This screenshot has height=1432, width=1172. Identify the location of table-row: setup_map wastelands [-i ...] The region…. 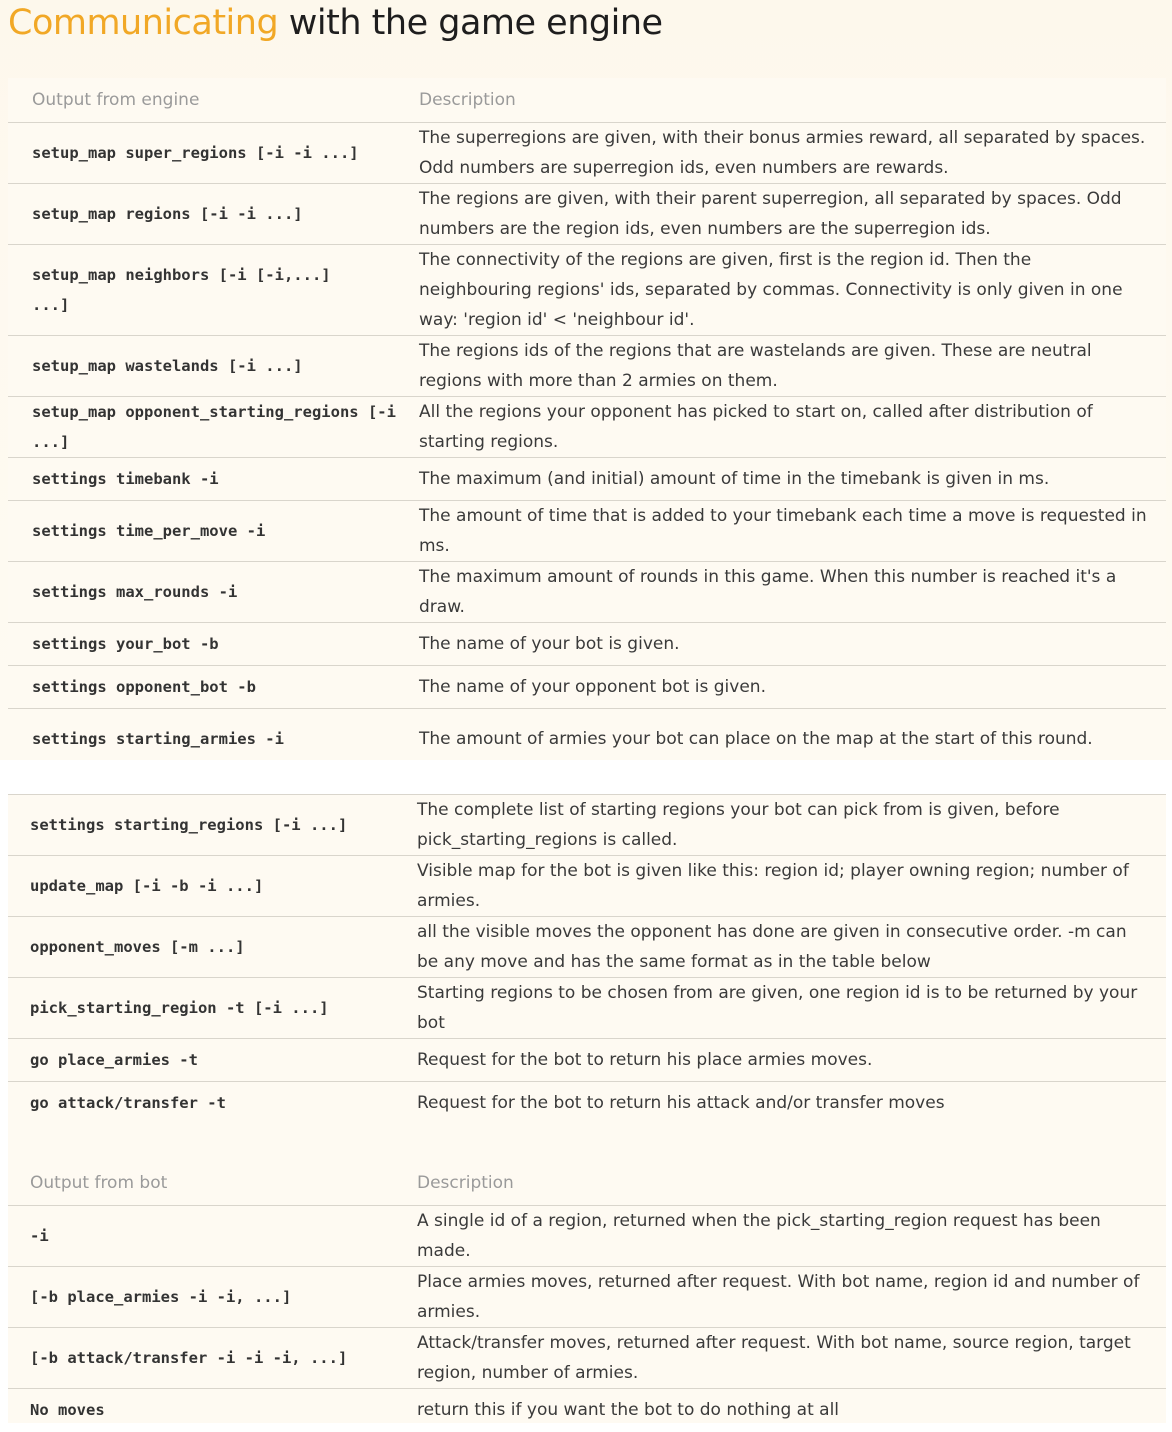
(587, 366).